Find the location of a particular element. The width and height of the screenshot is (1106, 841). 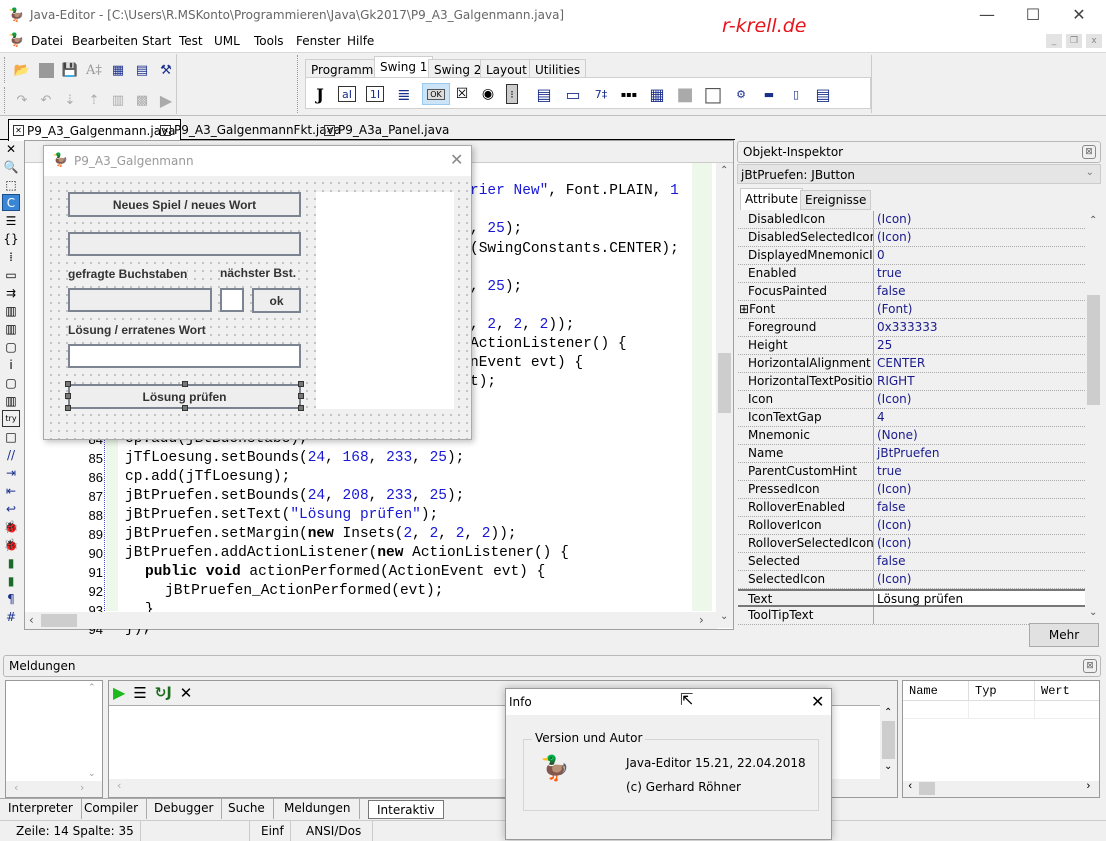

property-row: HorizontalTextPosition RIGHT is located at coordinates (911, 382).